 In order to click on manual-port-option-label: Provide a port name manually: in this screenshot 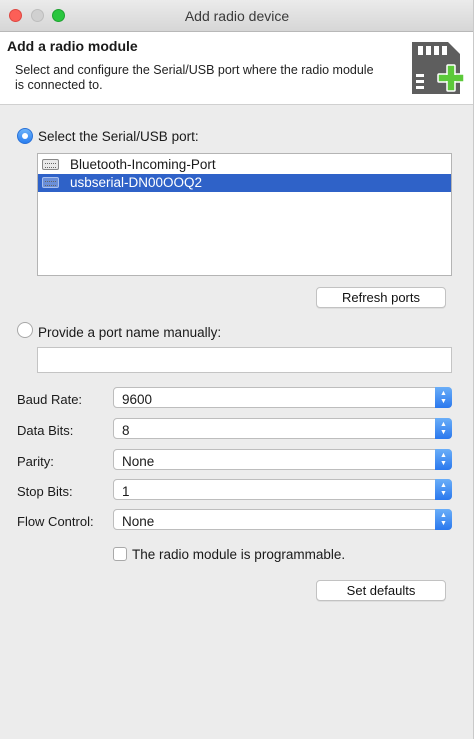, I will do `click(130, 332)`.